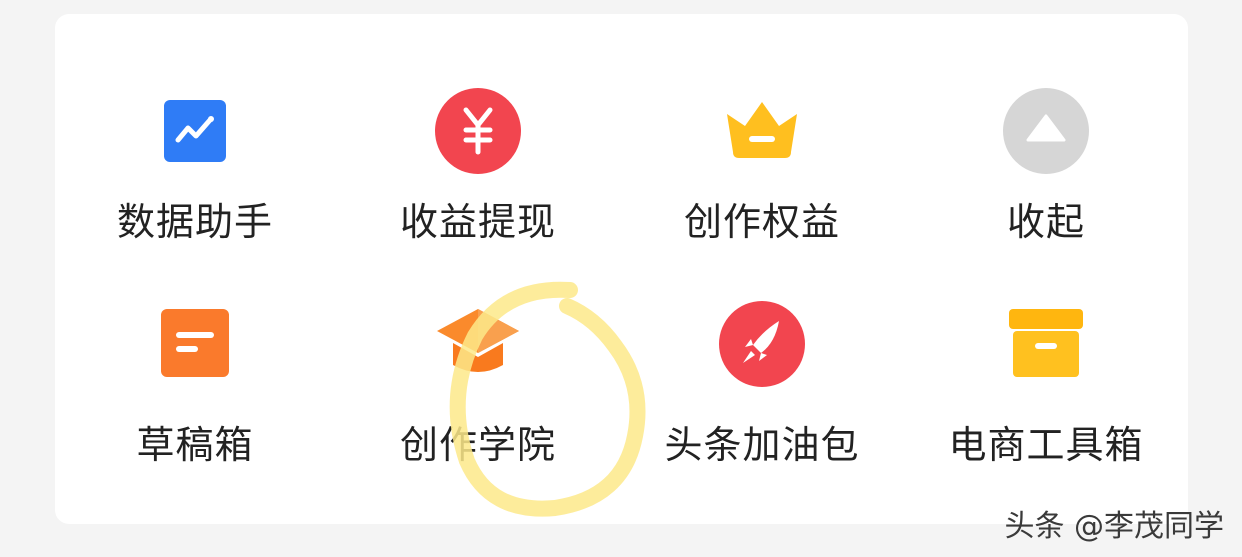 The image size is (1242, 557). Describe the element at coordinates (477, 445) in the screenshot. I see `grid-item-label: 创作学院` at that location.